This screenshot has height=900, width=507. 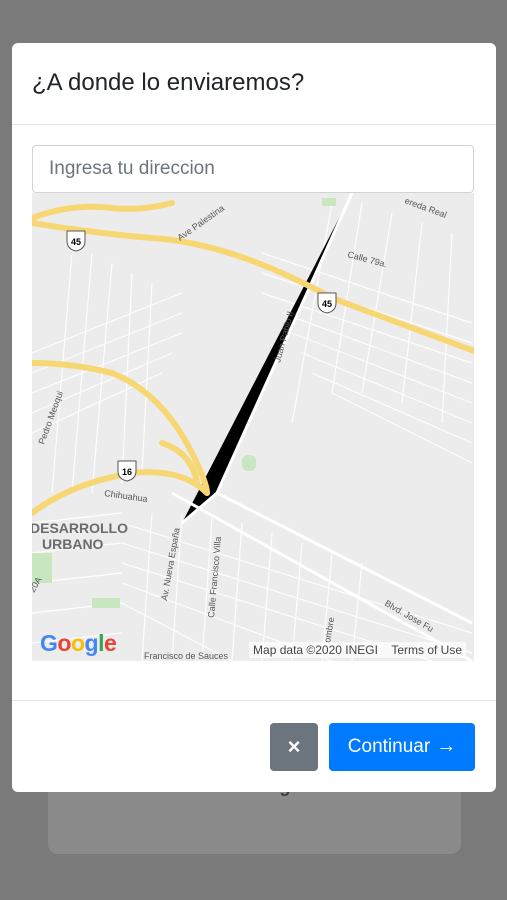 What do you see at coordinates (186, 656) in the screenshot?
I see `svg-text: Francisco de Sauces` at bounding box center [186, 656].